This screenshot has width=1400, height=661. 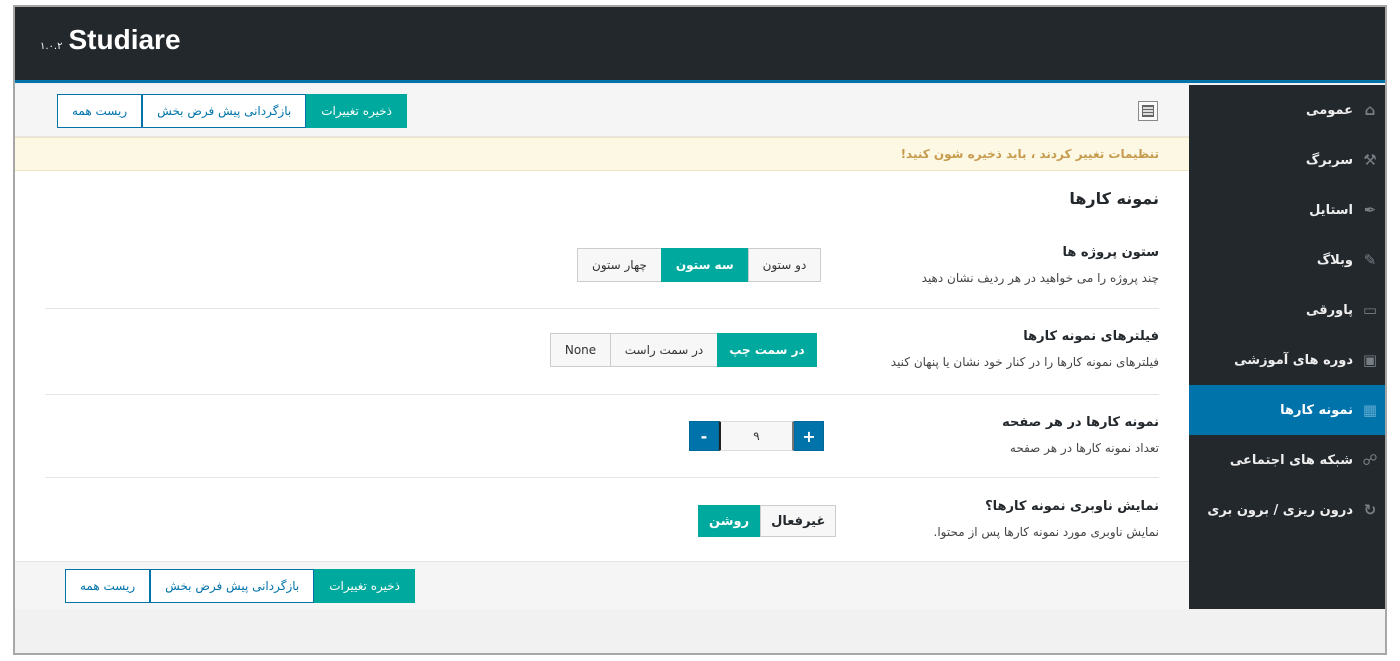 I want to click on version-label: ۱.۰.۲, so click(x=51, y=46).